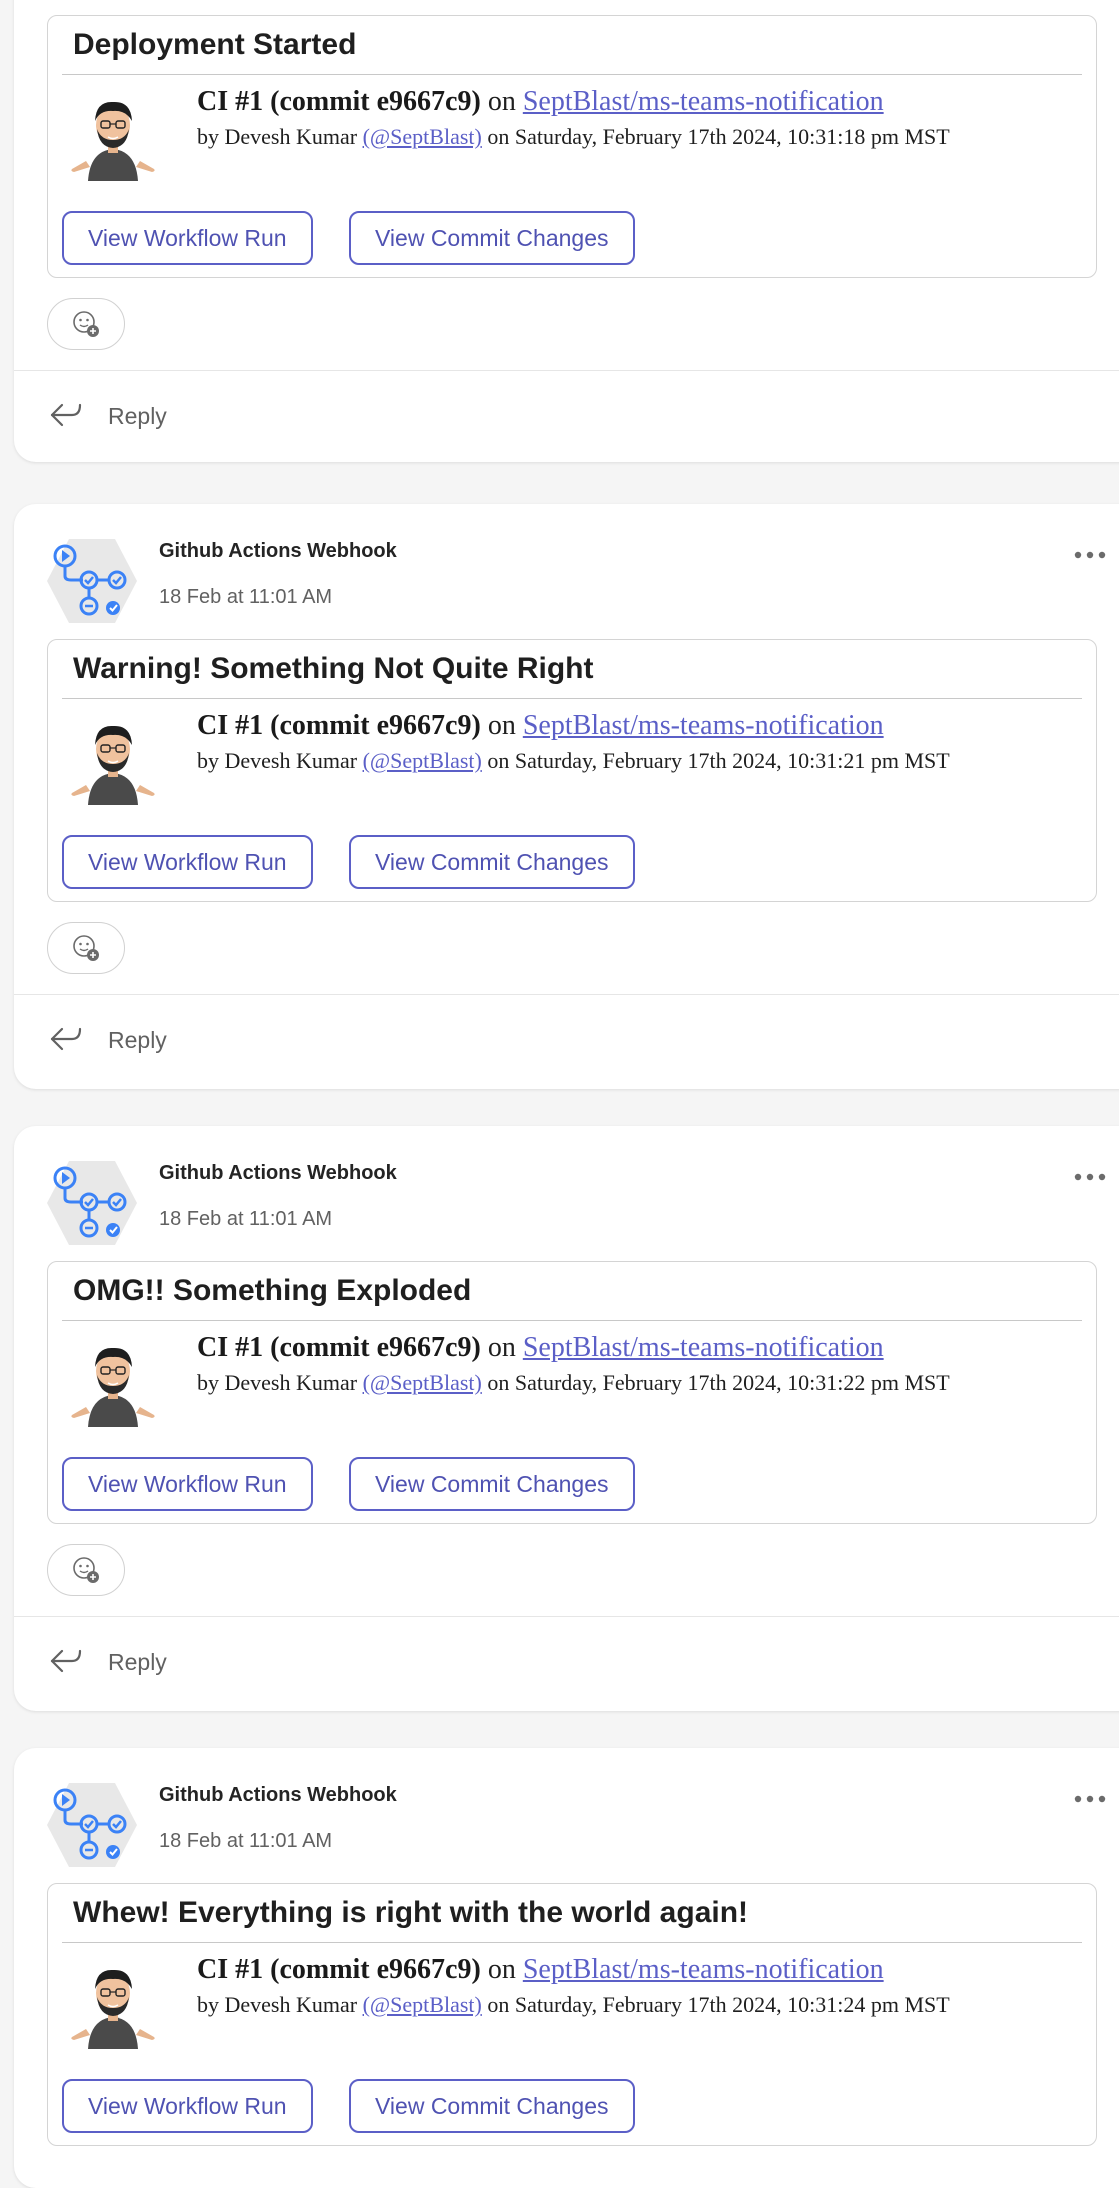  Describe the element at coordinates (215, 44) in the screenshot. I see `card-title: Deployment Started` at that location.